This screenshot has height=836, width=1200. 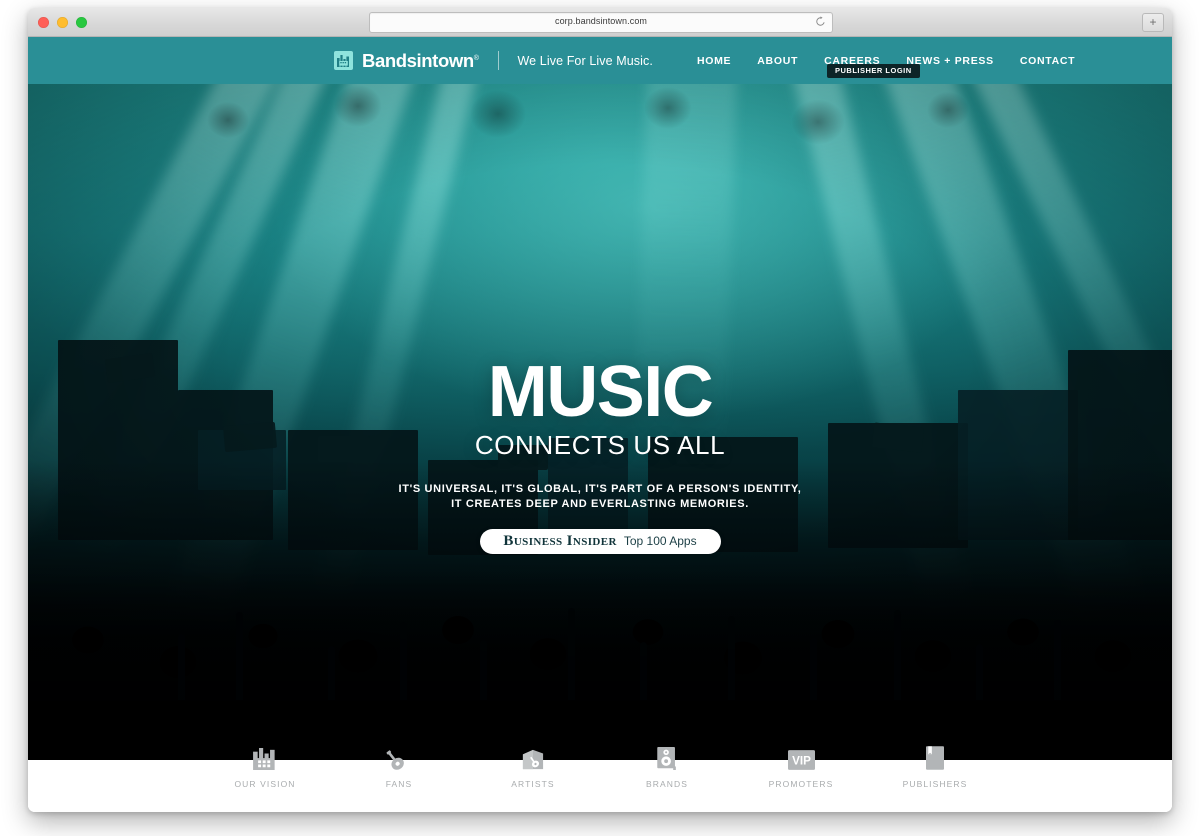 I want to click on close-window-button, so click(x=43, y=22).